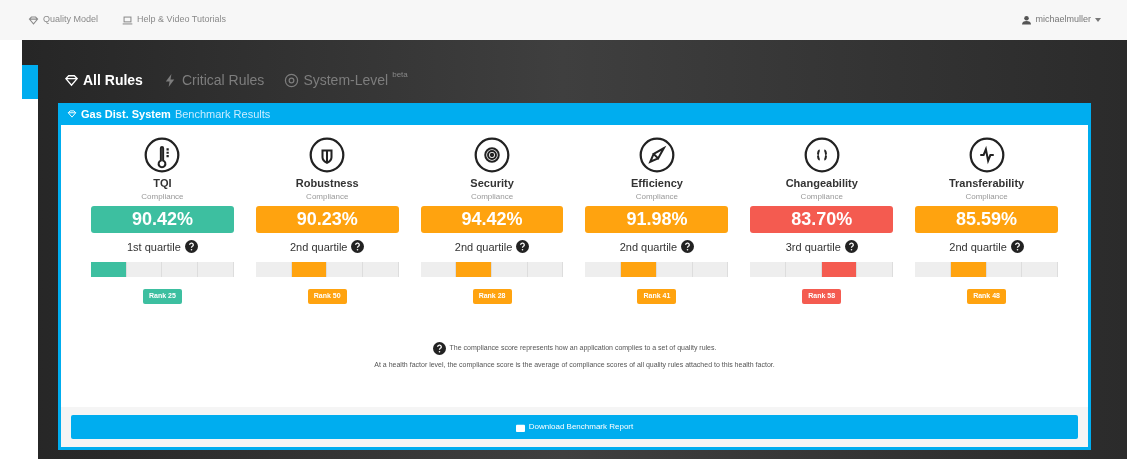 Image resolution: width=1127 pixels, height=459 pixels. I want to click on factor-name: TQI, so click(162, 183).